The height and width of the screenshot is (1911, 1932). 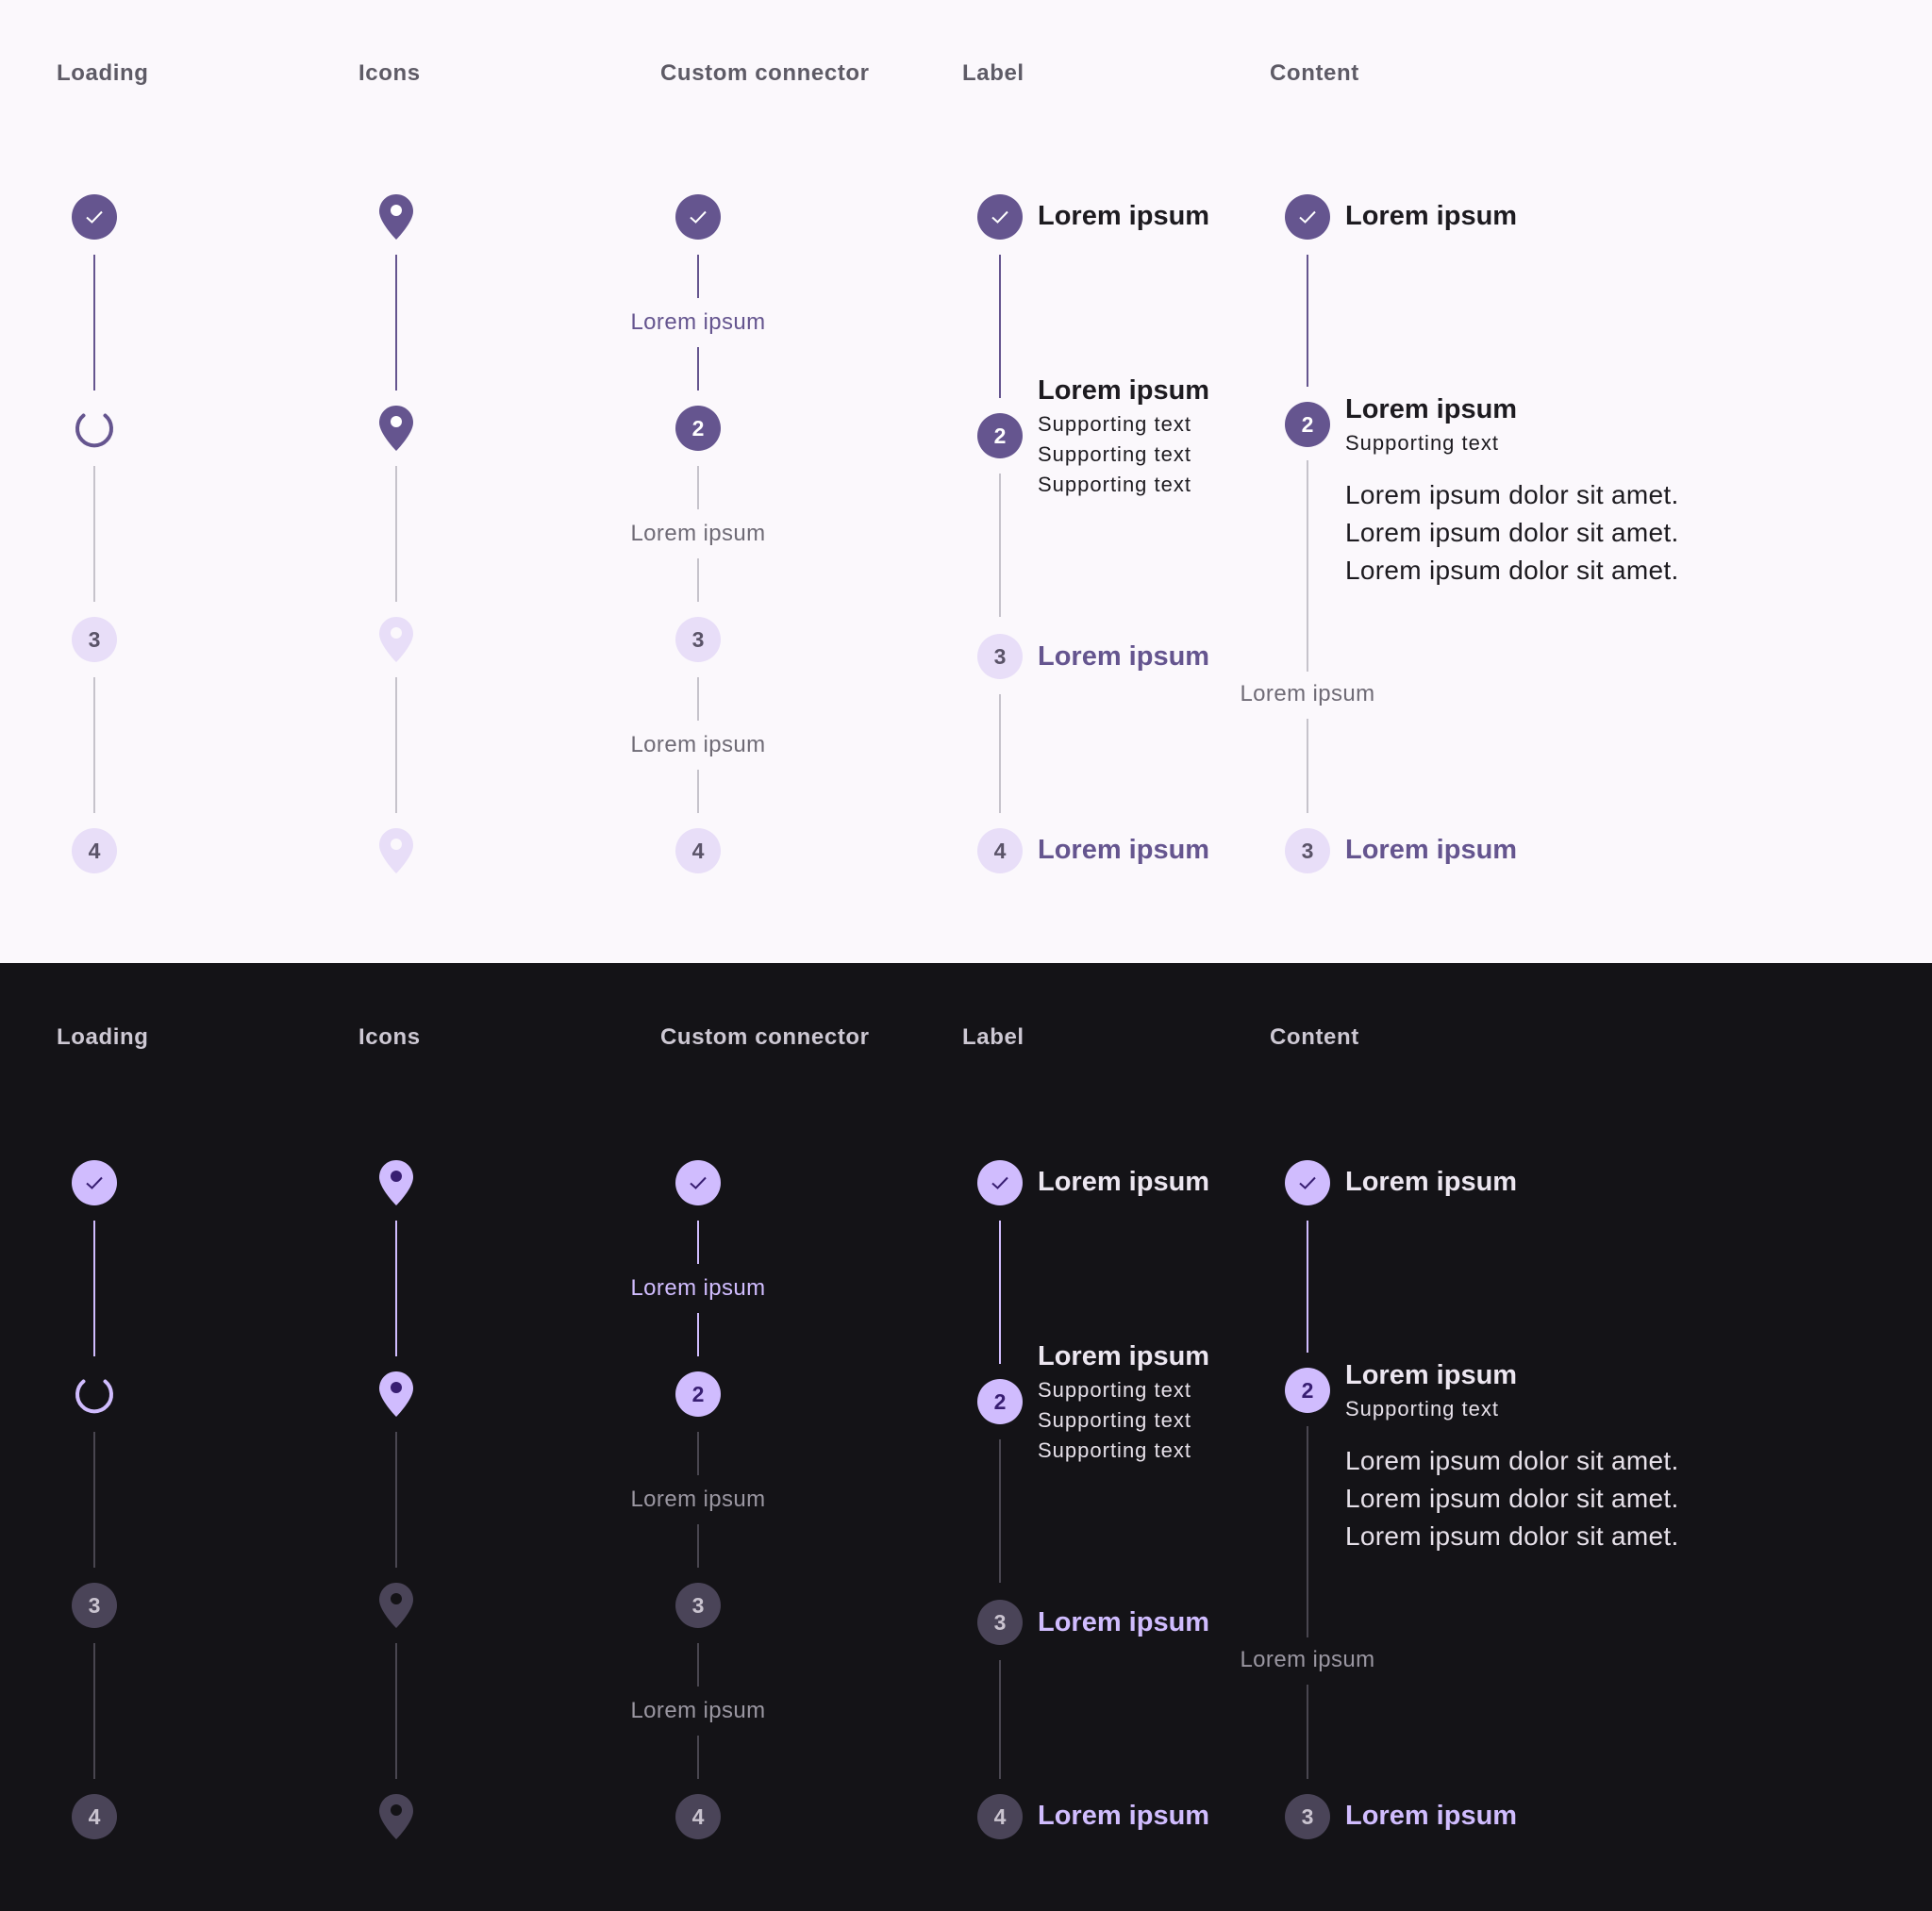 What do you see at coordinates (993, 73) in the screenshot?
I see `column-title-label: Label` at bounding box center [993, 73].